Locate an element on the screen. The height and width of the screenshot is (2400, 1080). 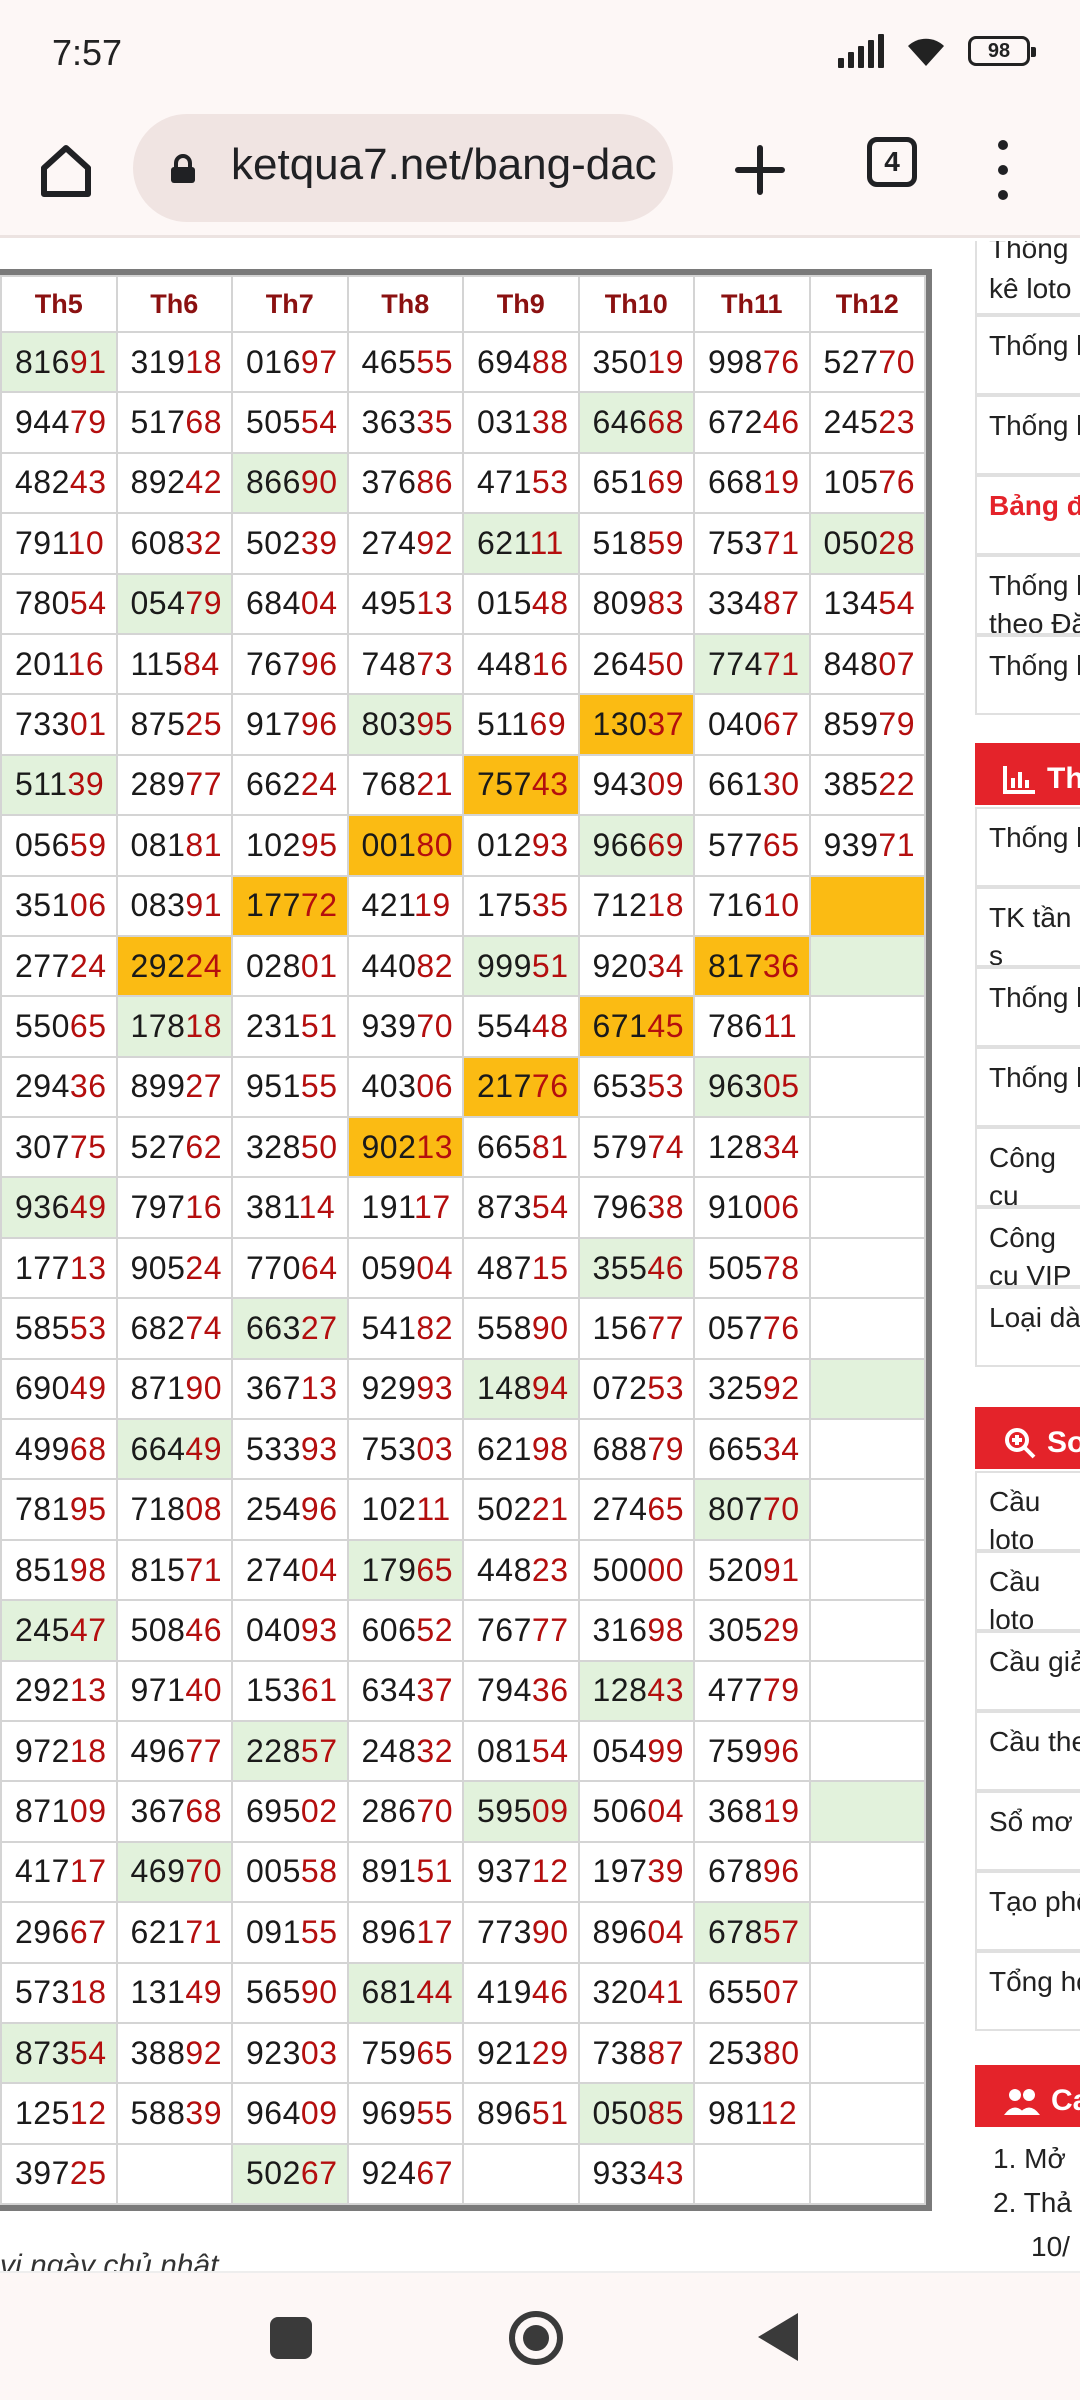
new-tab-button is located at coordinates (760, 170).